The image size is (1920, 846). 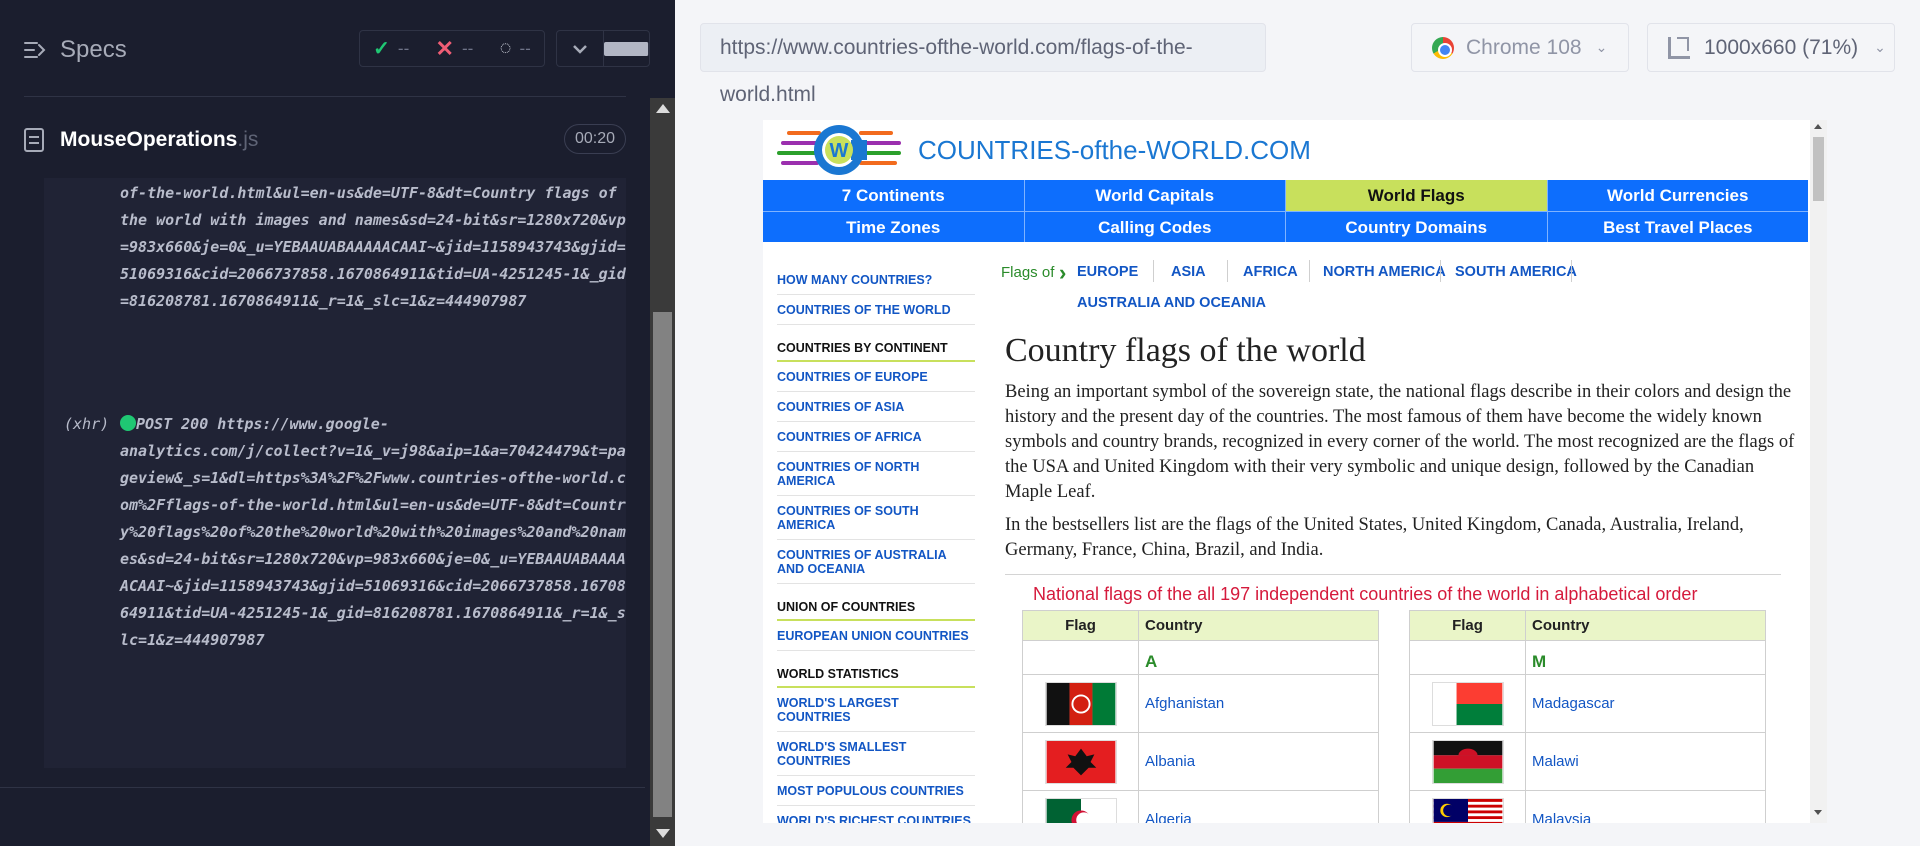 What do you see at coordinates (1155, 195) in the screenshot?
I see `menu-world-capitals: World Capitals` at bounding box center [1155, 195].